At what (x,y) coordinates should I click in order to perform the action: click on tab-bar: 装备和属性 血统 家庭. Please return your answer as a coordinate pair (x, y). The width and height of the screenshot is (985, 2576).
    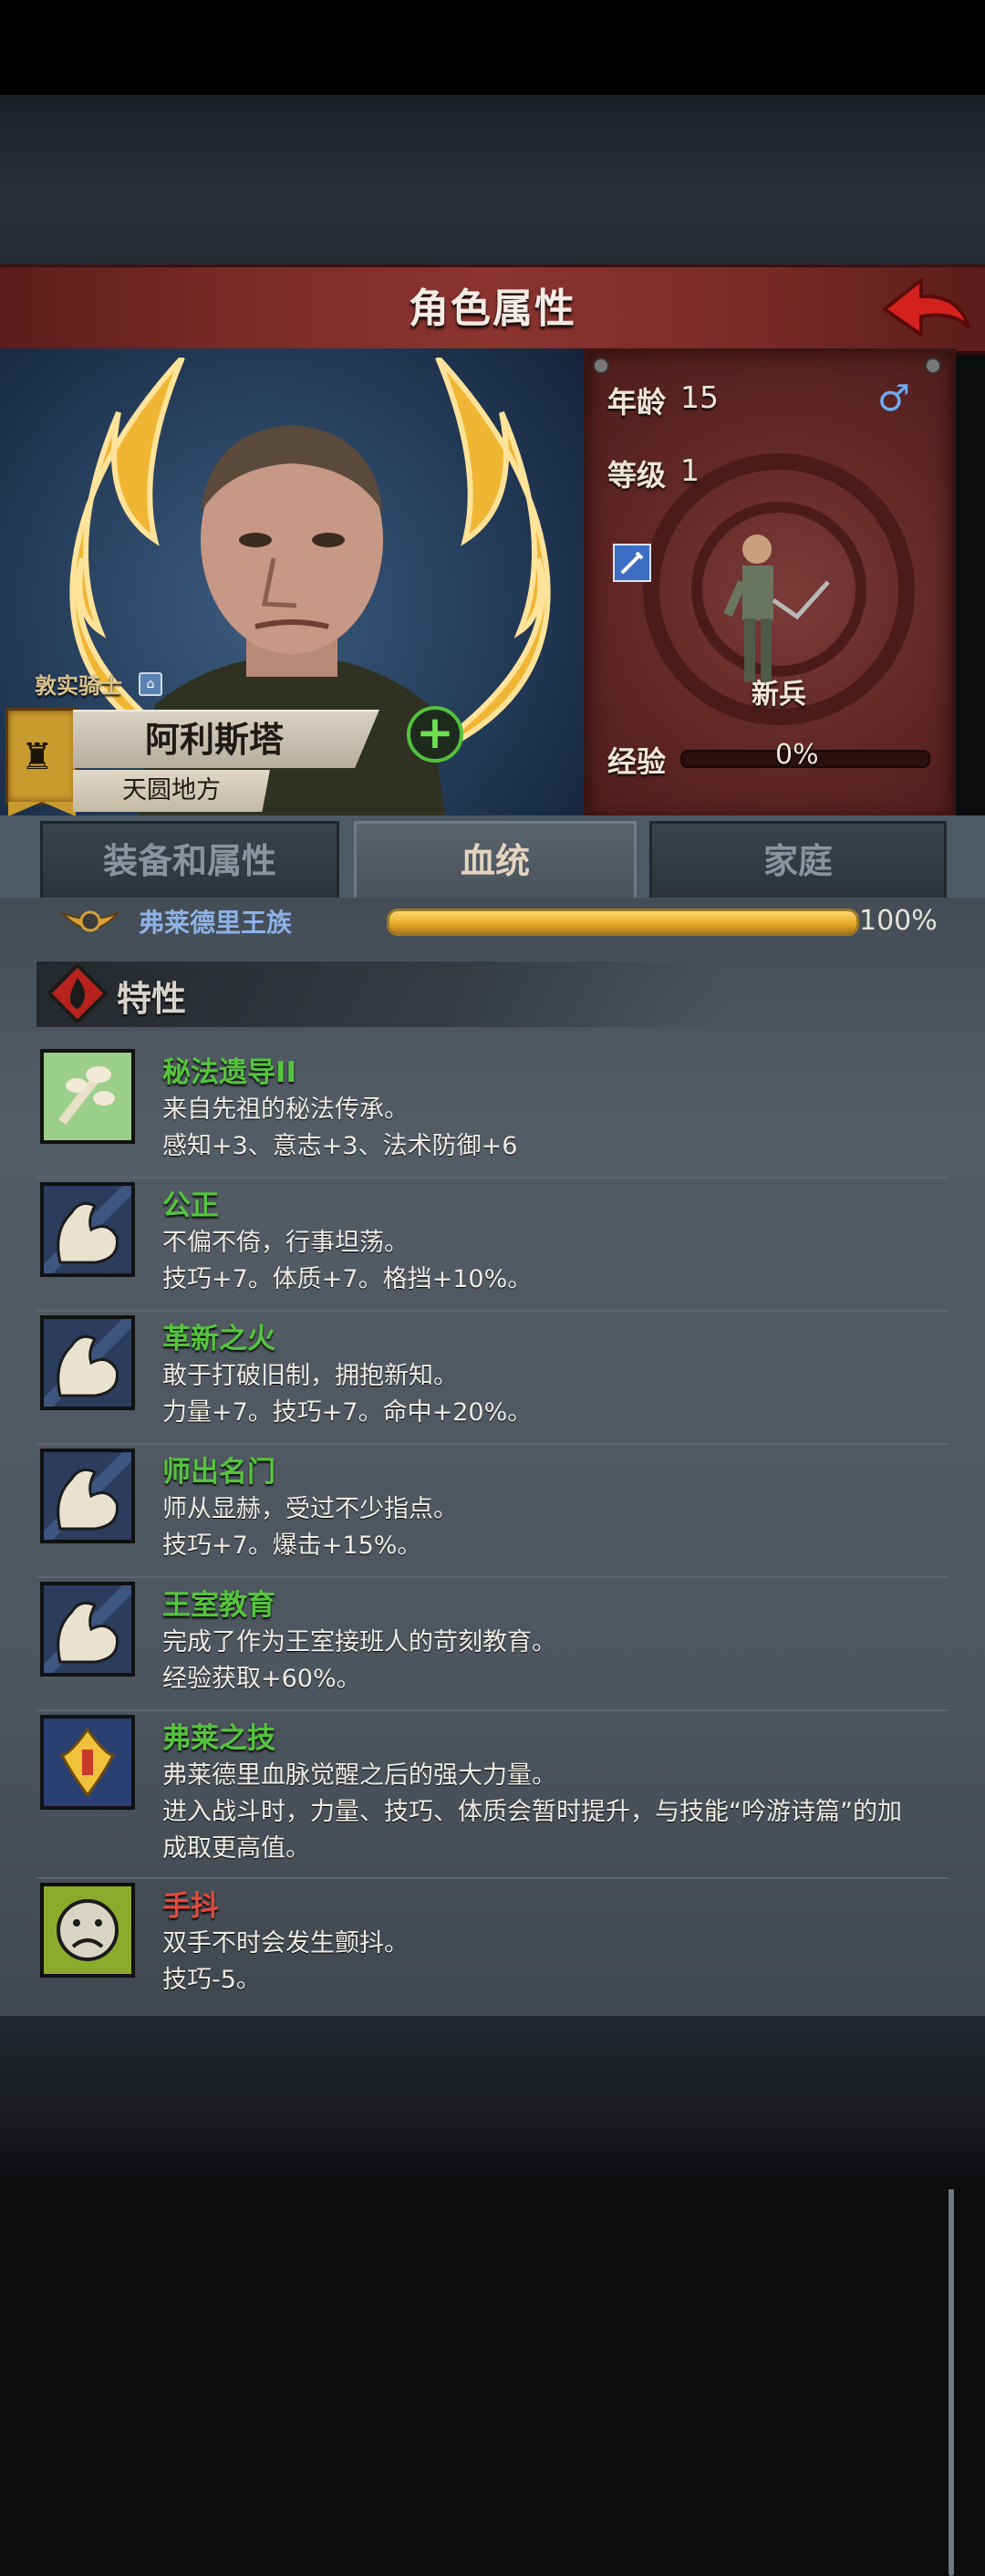
    Looking at the image, I should click on (493, 858).